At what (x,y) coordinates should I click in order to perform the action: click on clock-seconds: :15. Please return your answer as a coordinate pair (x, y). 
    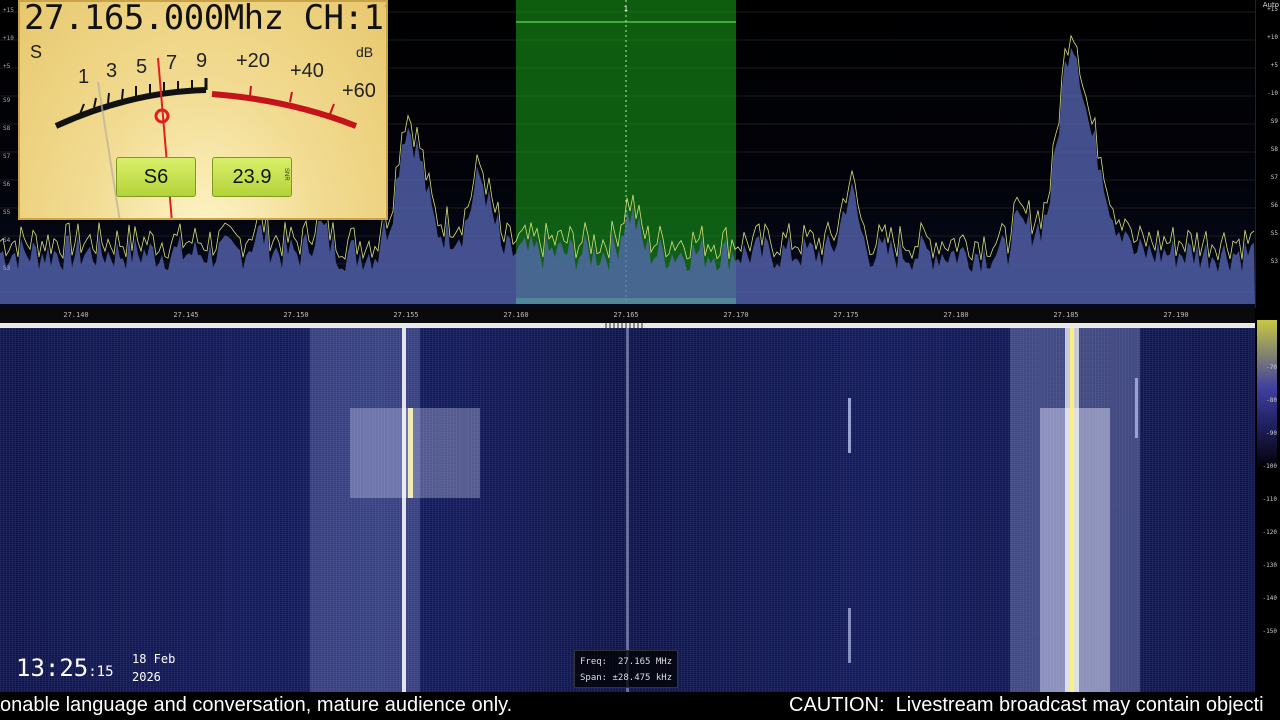
    Looking at the image, I should click on (101, 672).